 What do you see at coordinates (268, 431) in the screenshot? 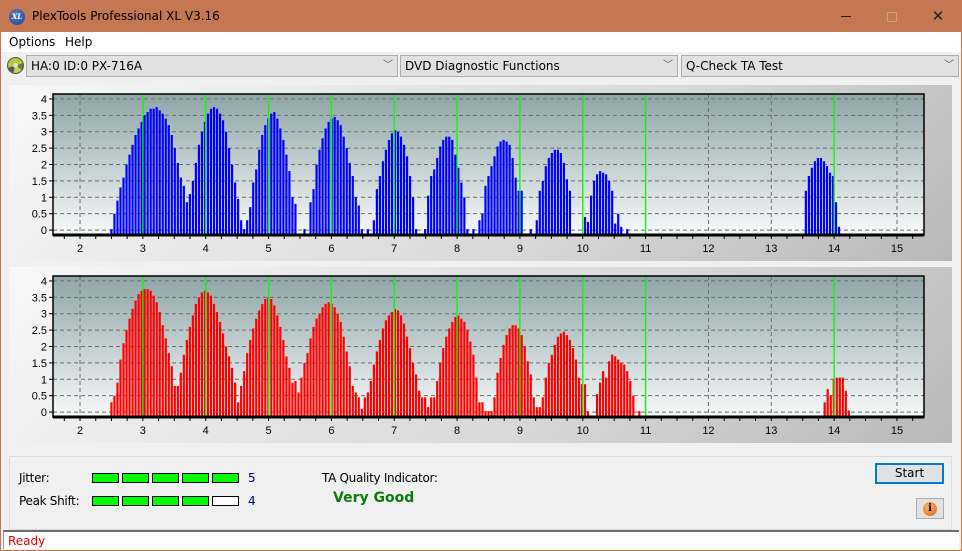
I see `x-tick-label: 5` at bounding box center [268, 431].